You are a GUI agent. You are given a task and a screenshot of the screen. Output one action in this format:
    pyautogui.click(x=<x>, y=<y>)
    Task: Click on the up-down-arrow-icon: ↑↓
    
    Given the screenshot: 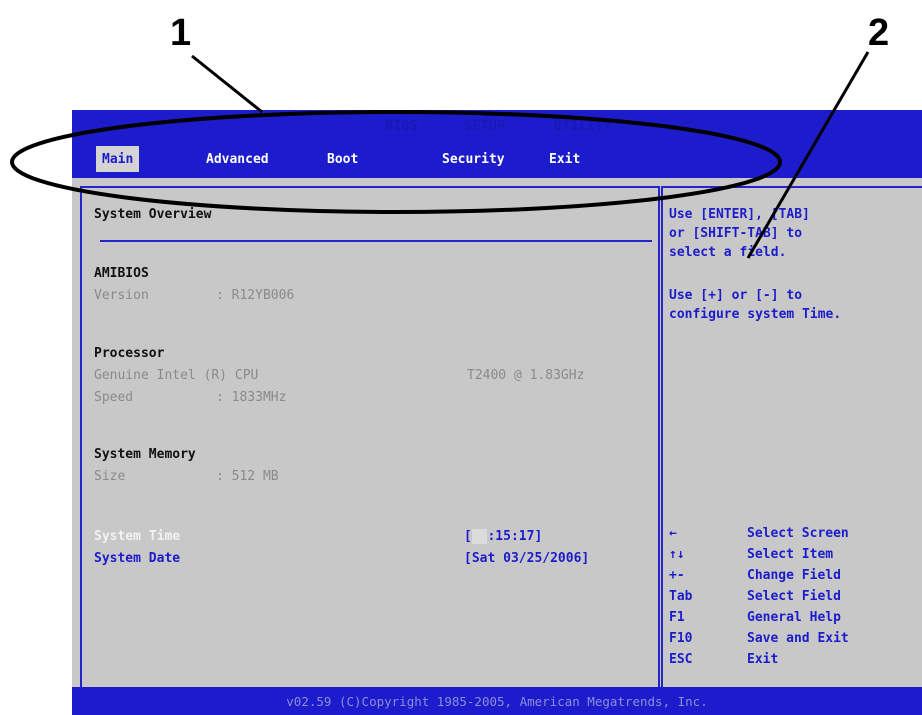 What is the action you would take?
    pyautogui.click(x=677, y=554)
    